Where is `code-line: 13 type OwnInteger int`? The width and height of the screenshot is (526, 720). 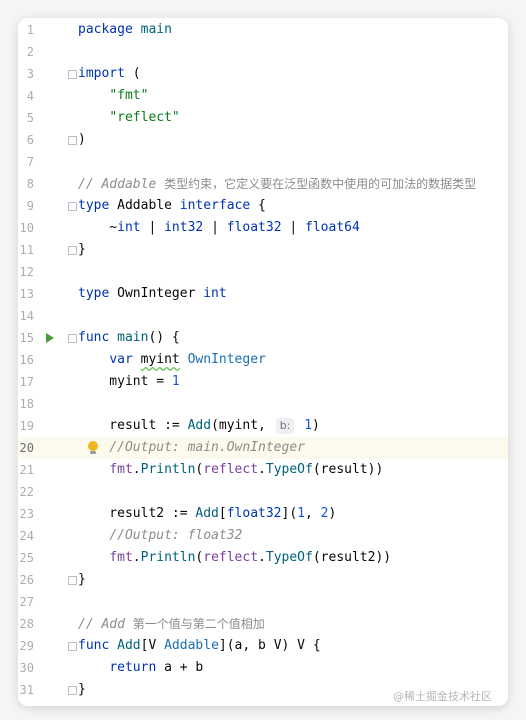
code-line: 13 type OwnInteger int is located at coordinates (263, 294).